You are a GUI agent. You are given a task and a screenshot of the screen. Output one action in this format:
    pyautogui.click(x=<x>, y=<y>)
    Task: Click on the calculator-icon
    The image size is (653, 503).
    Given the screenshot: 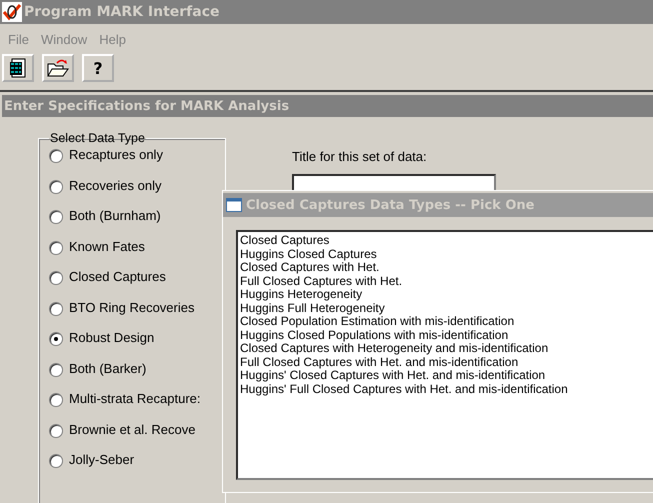 What is the action you would take?
    pyautogui.click(x=18, y=68)
    